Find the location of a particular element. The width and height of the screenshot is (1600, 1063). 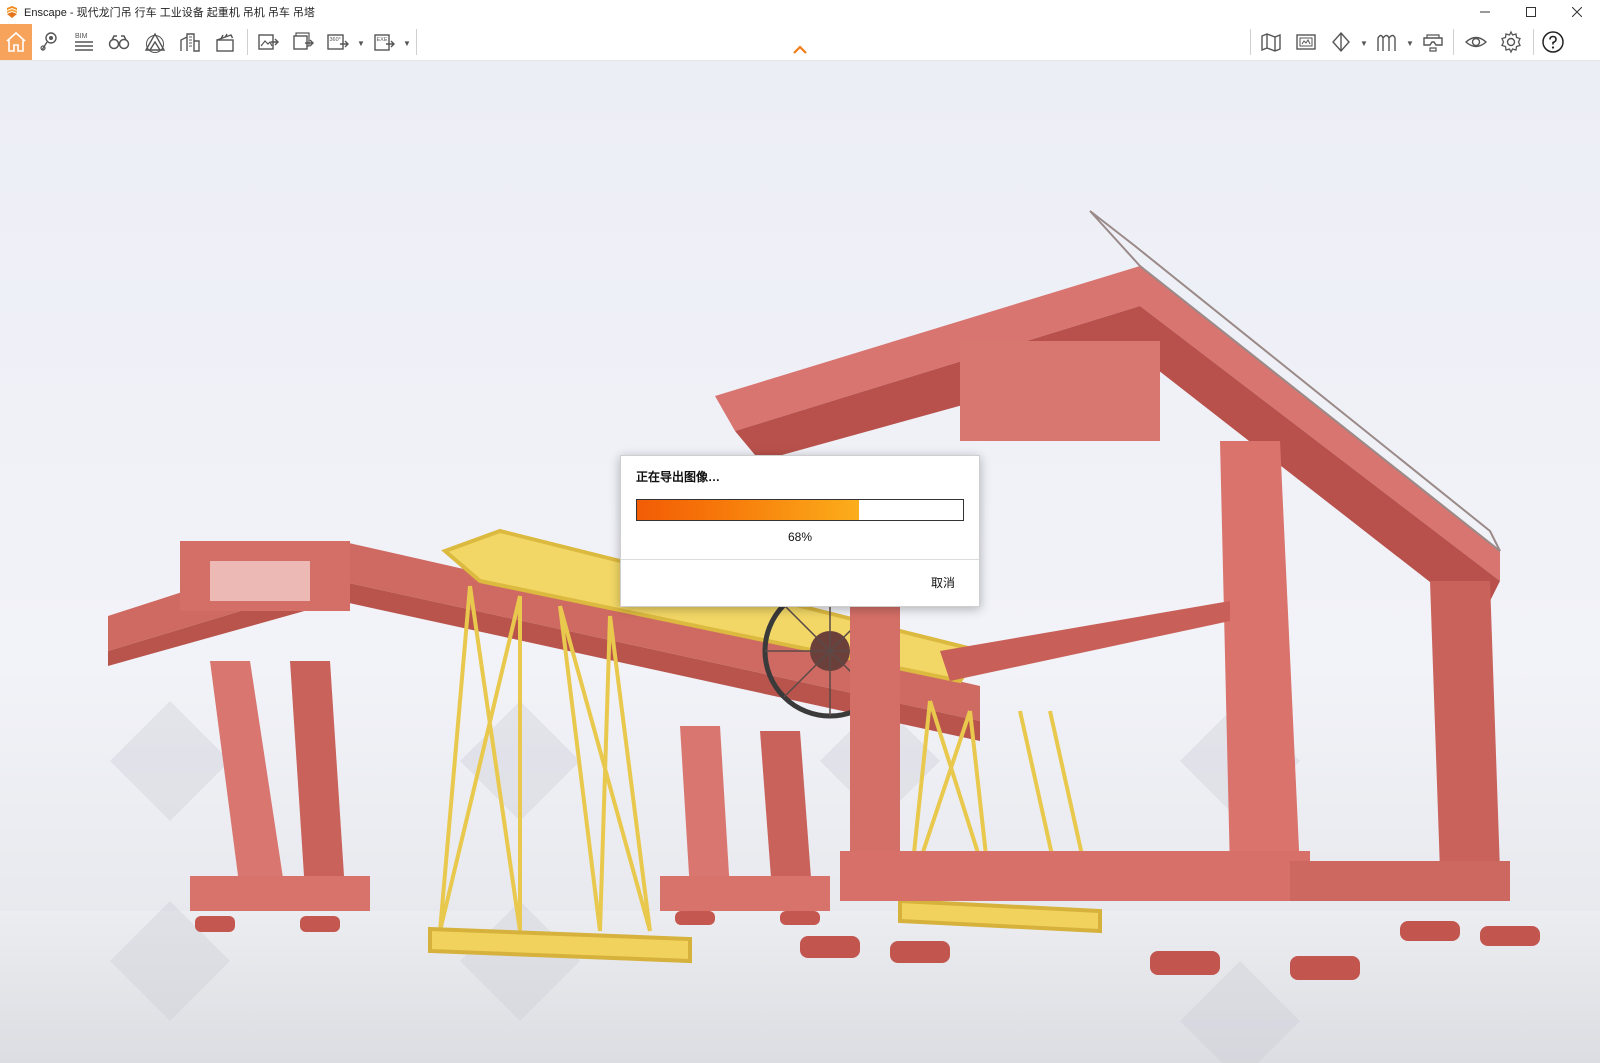

cube-view-icon is located at coordinates (1341, 42).